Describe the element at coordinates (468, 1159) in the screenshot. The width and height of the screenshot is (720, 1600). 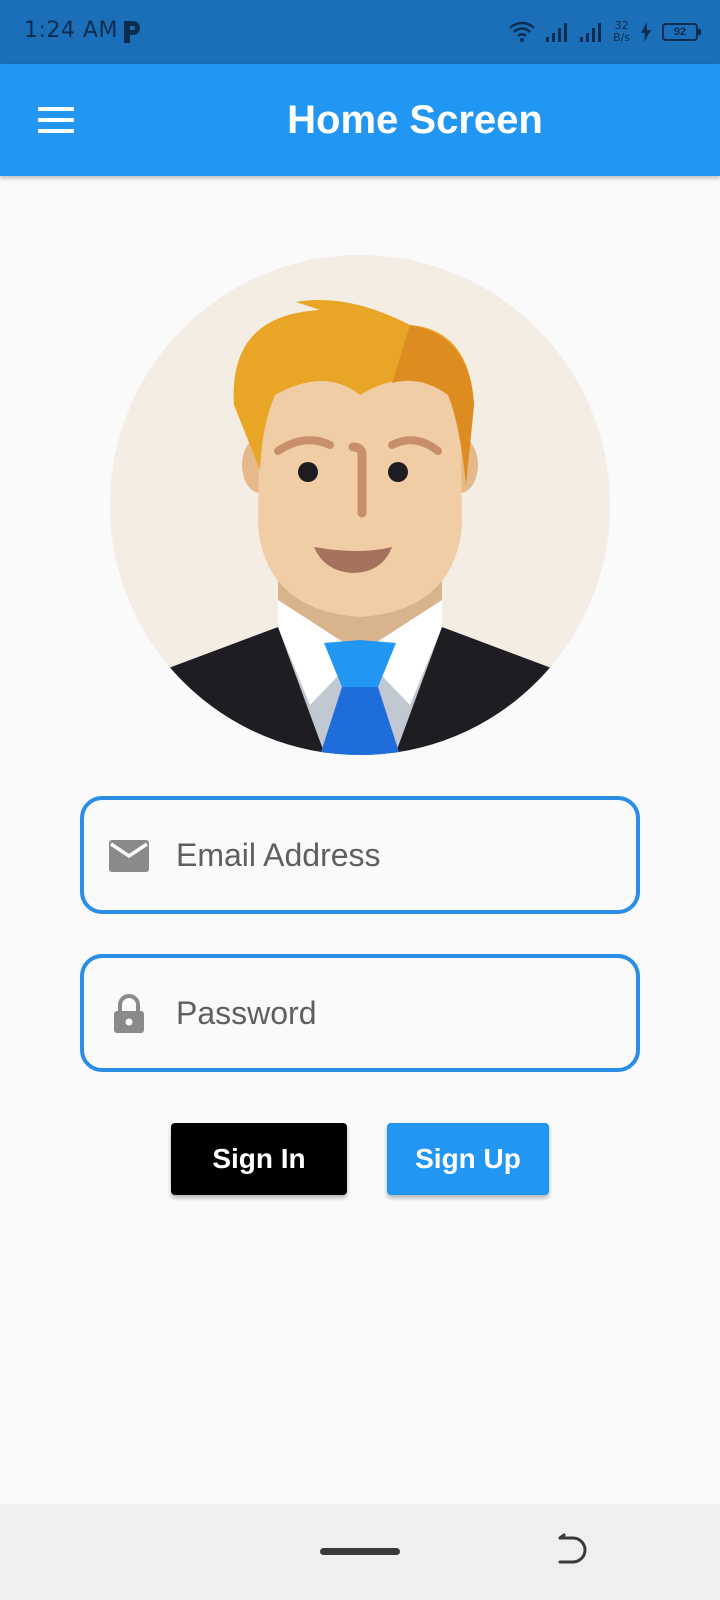
I see `sign-up-button: Sign Up` at that location.